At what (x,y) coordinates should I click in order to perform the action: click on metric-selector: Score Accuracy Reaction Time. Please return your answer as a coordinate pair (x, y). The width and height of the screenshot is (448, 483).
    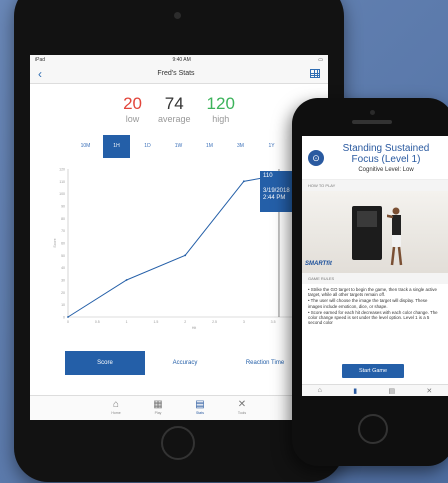
    Looking at the image, I should click on (190, 363).